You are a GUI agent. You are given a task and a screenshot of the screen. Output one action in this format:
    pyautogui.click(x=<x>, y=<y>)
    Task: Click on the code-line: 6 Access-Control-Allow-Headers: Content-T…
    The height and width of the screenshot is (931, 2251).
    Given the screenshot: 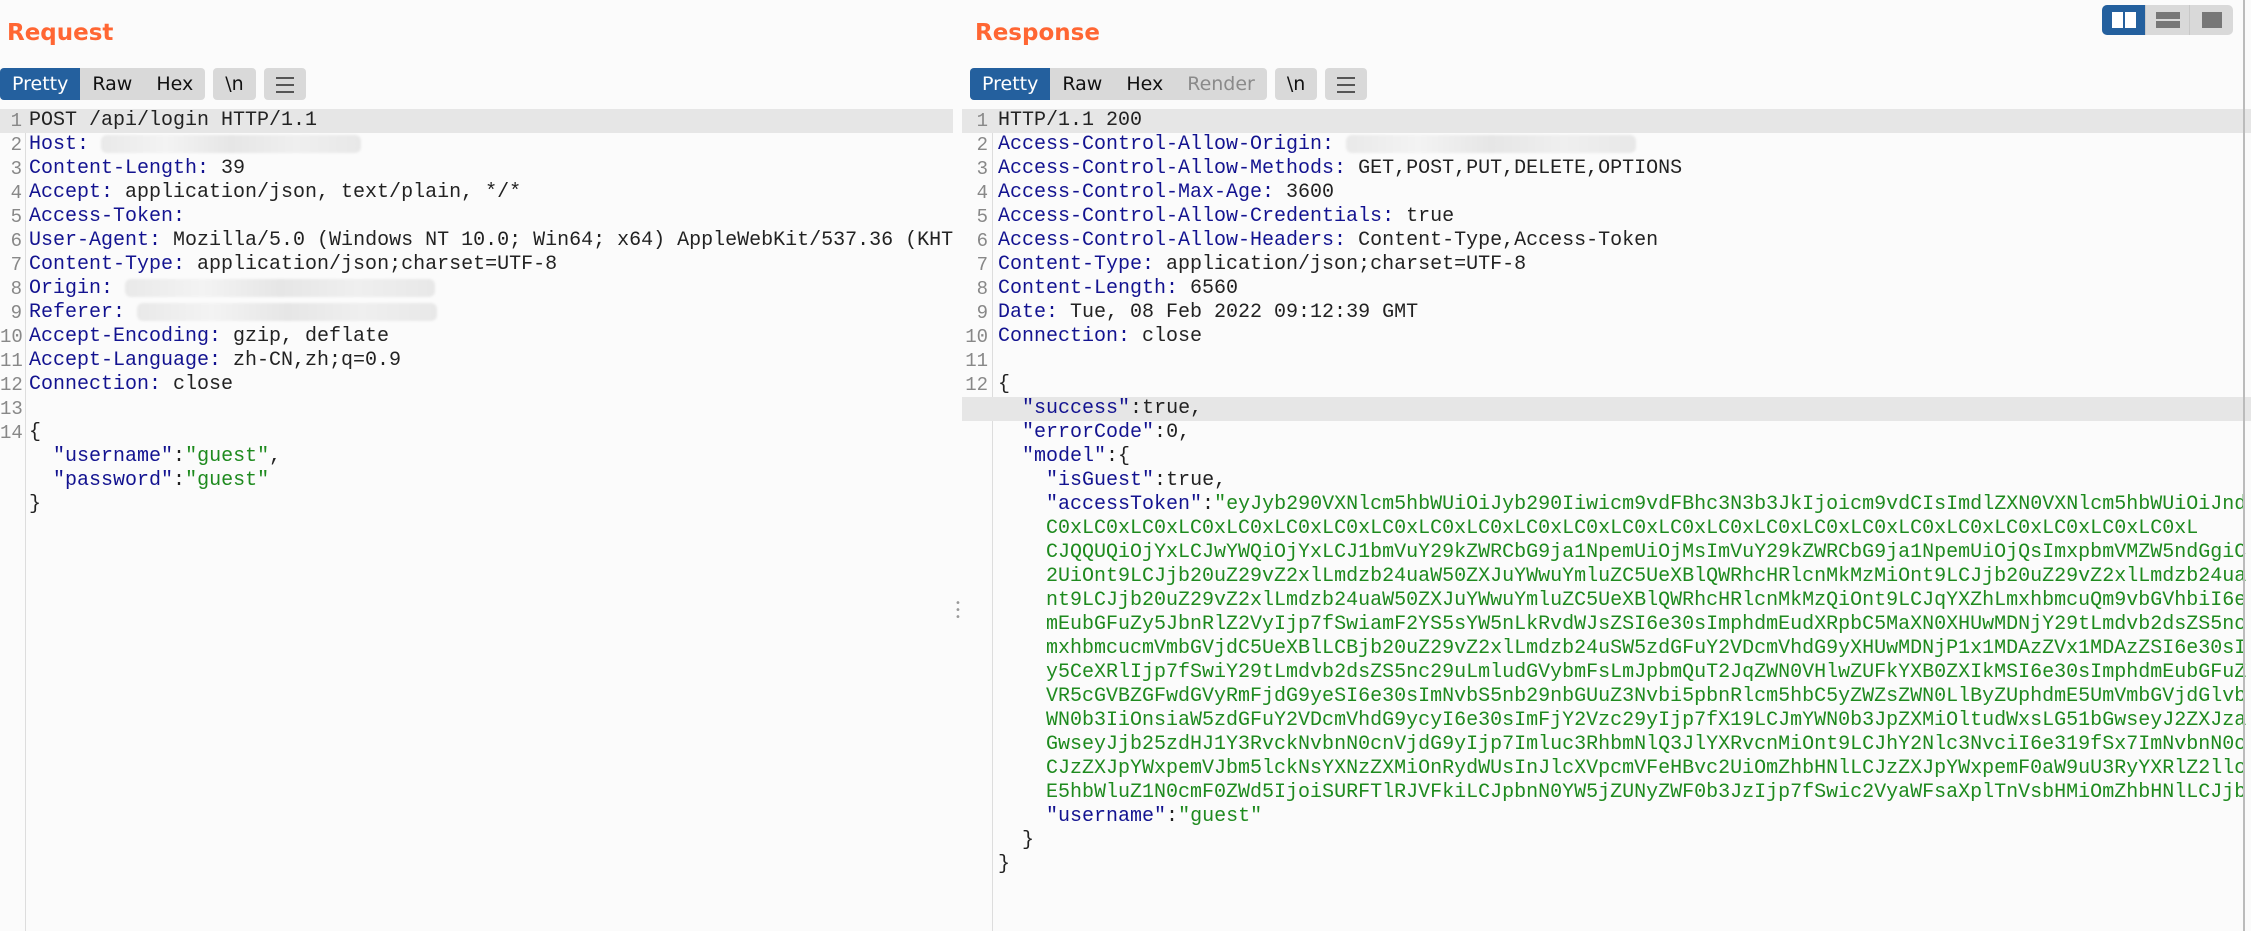 What is the action you would take?
    pyautogui.click(x=1606, y=241)
    